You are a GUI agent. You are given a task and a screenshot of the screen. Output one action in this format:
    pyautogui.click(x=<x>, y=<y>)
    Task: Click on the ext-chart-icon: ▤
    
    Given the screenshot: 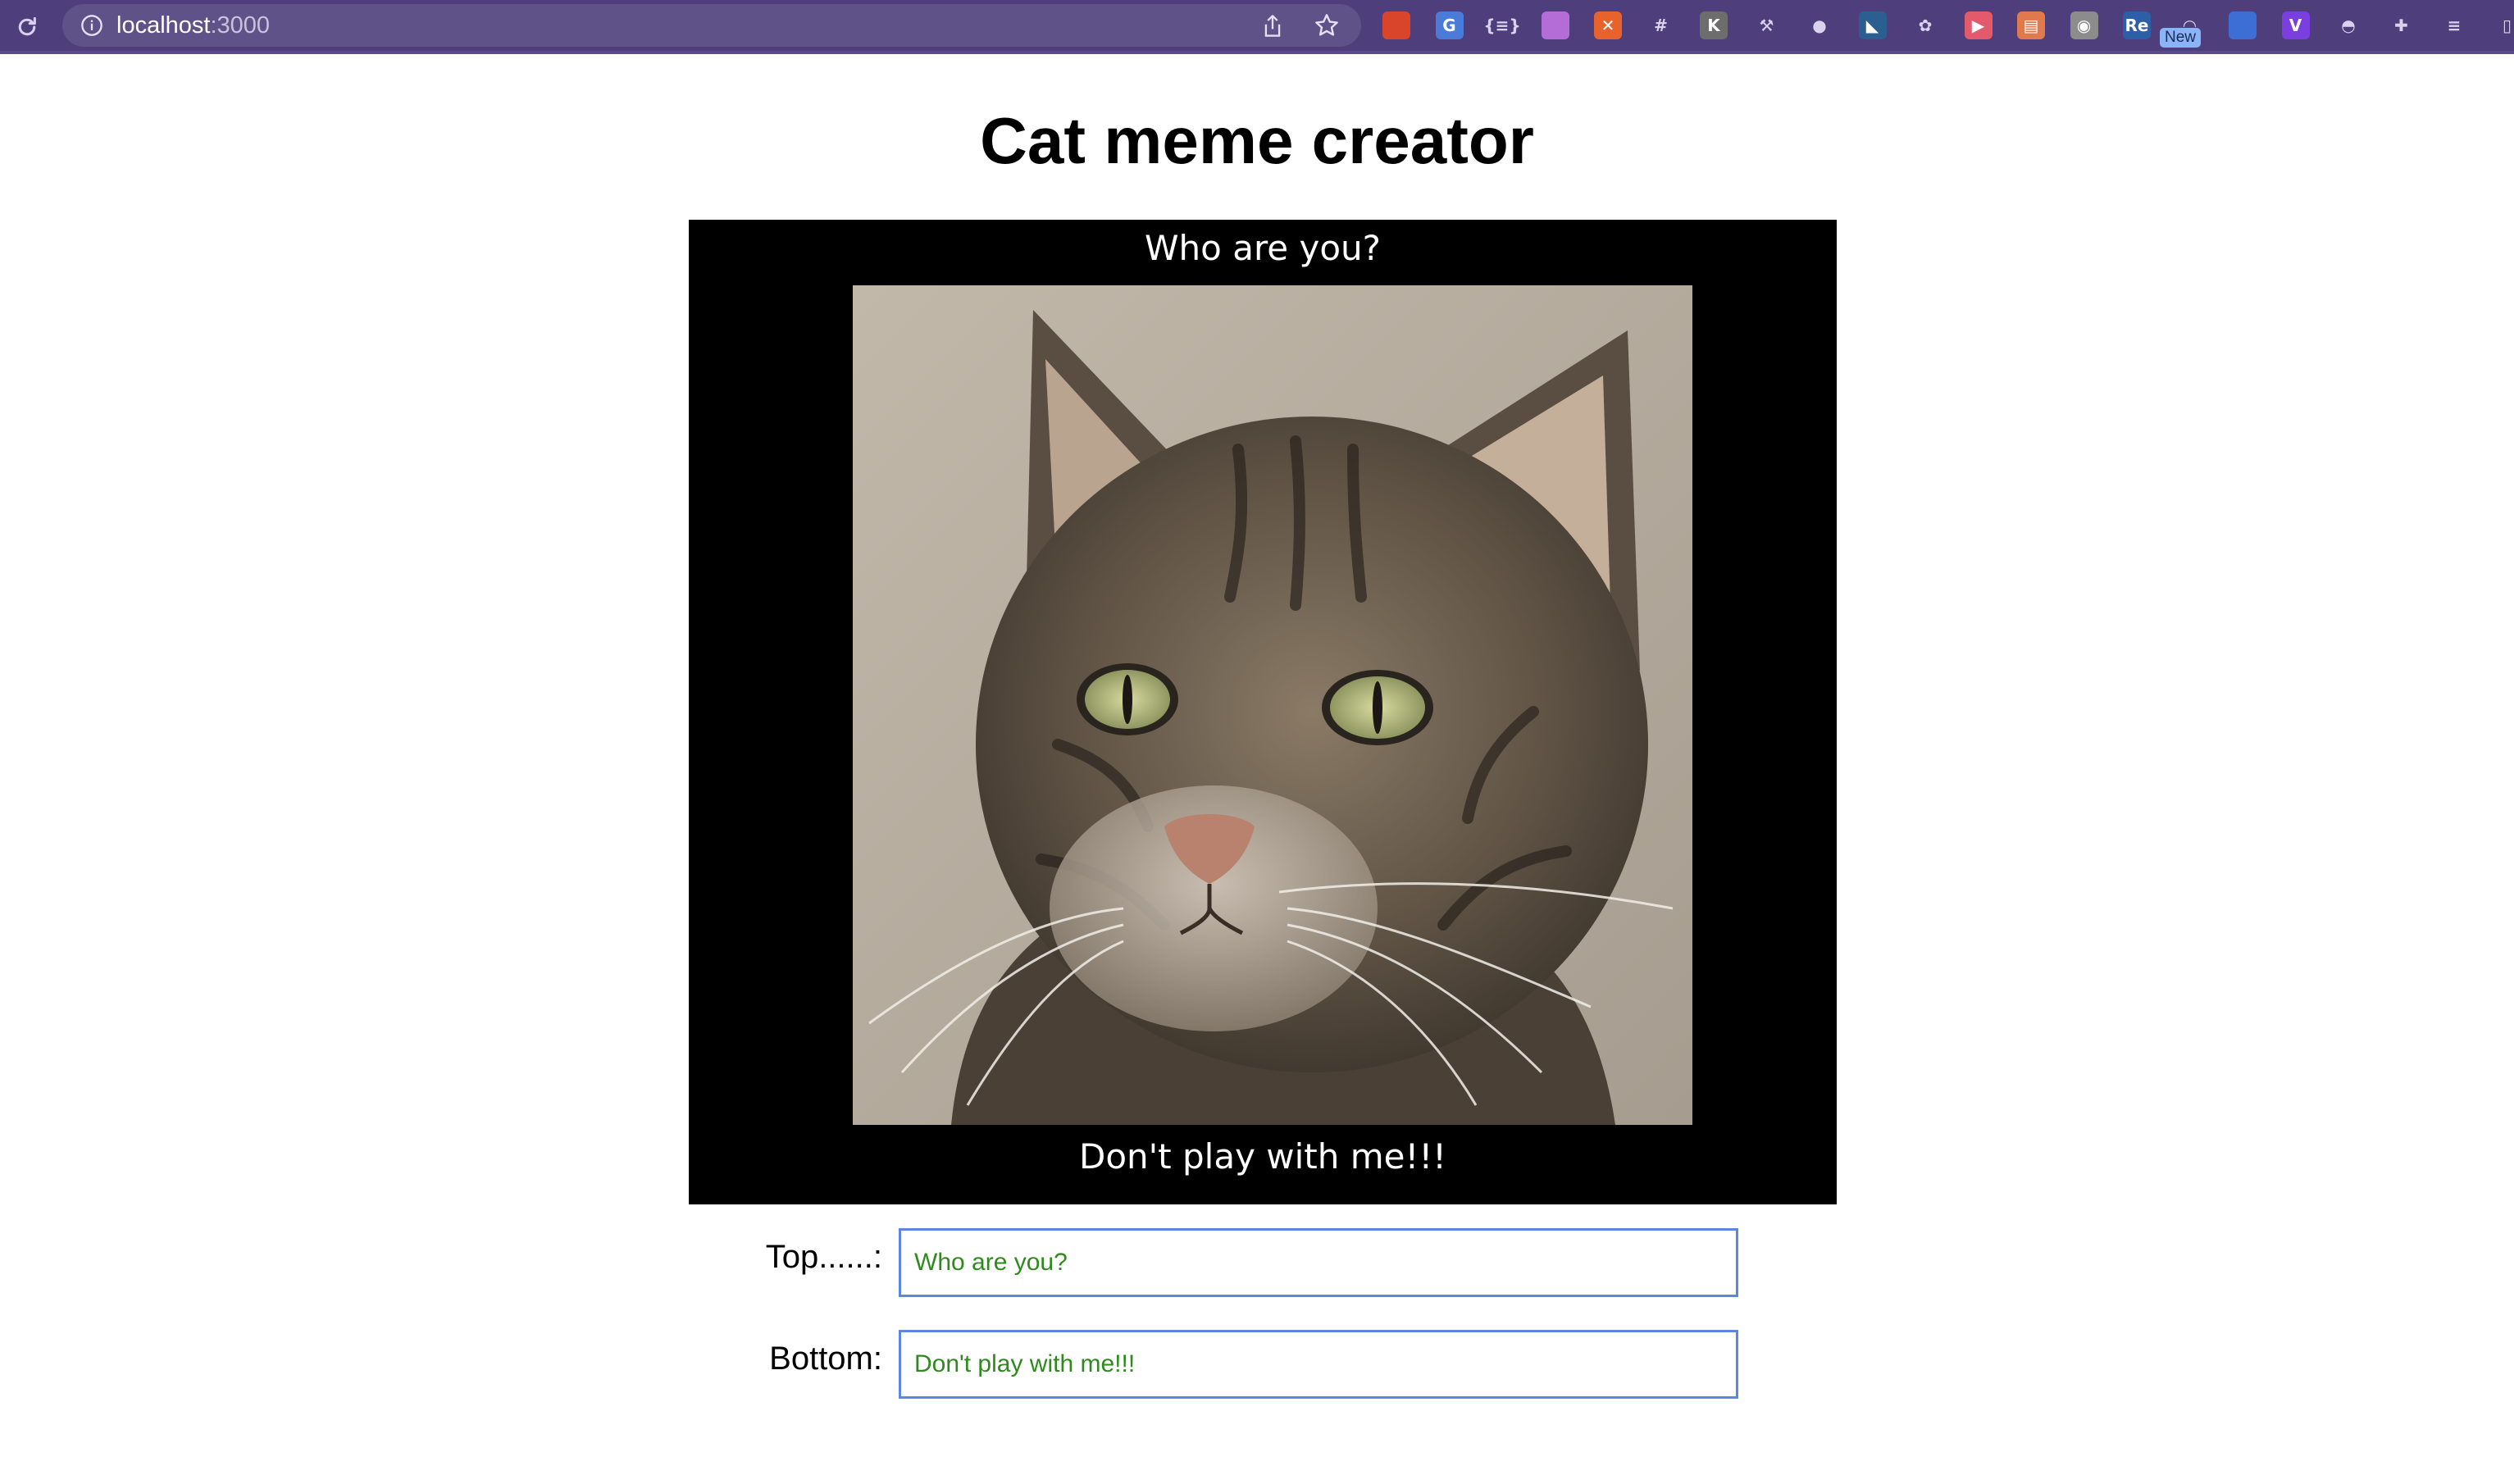 What is the action you would take?
    pyautogui.click(x=2031, y=25)
    